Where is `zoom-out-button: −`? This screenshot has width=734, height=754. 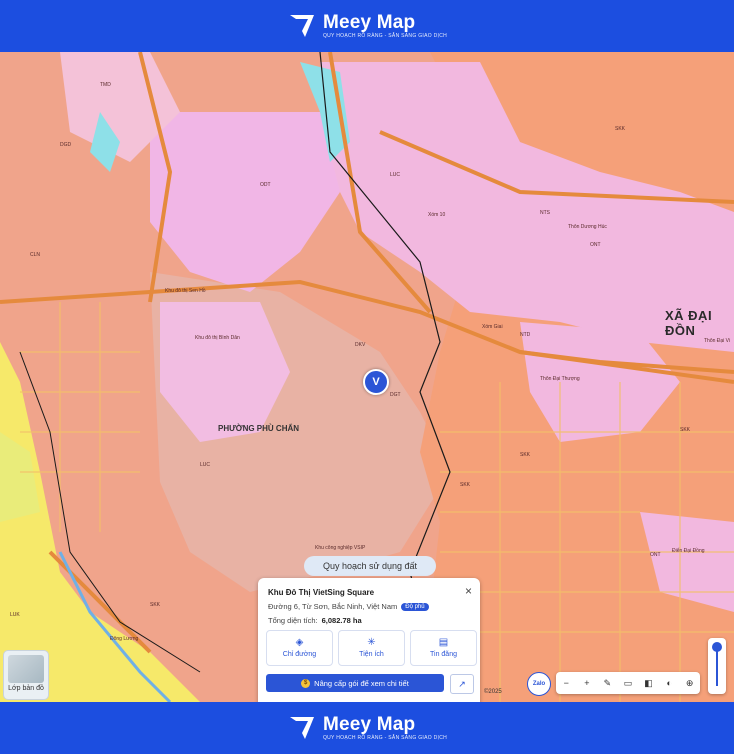
zoom-out-button: − is located at coordinates (566, 683).